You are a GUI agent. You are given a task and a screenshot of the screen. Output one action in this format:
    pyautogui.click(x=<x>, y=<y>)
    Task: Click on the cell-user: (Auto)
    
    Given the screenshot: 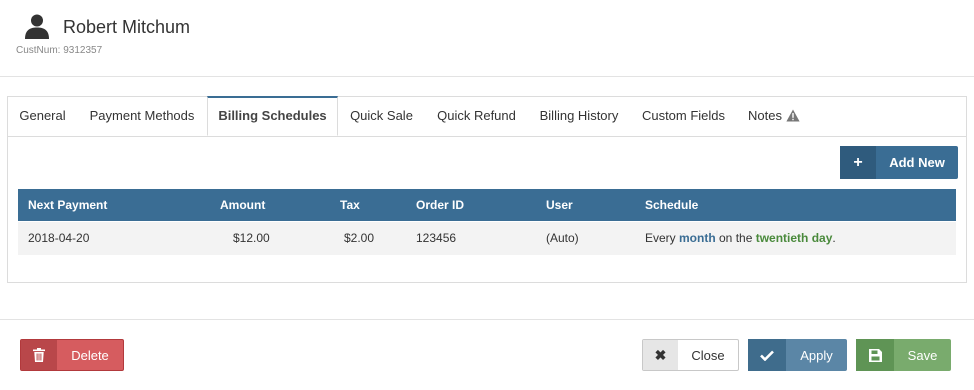 What is the action you would take?
    pyautogui.click(x=562, y=238)
    